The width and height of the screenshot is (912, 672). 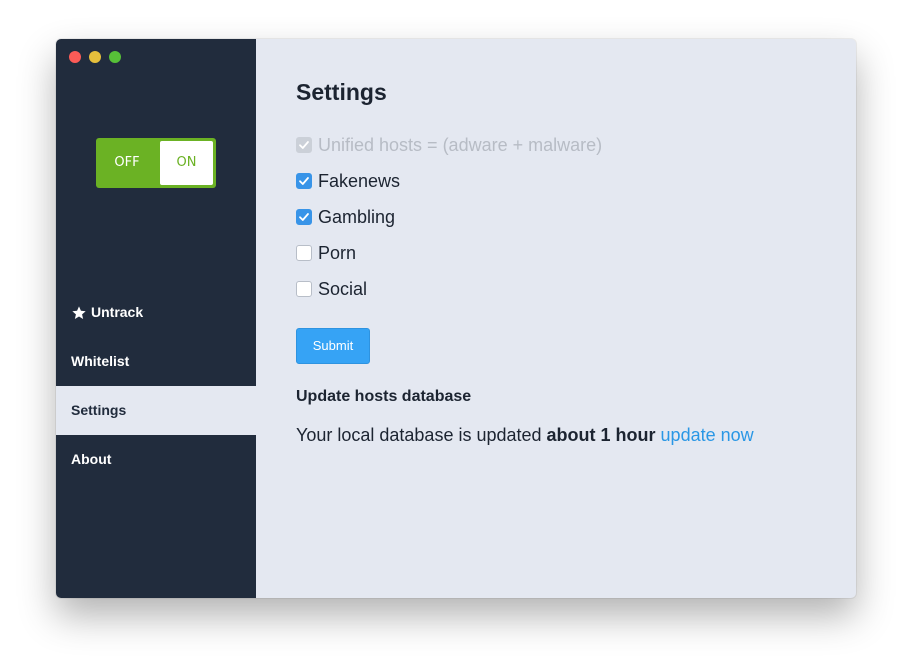 I want to click on option-gambling: Gambling, so click(x=449, y=217).